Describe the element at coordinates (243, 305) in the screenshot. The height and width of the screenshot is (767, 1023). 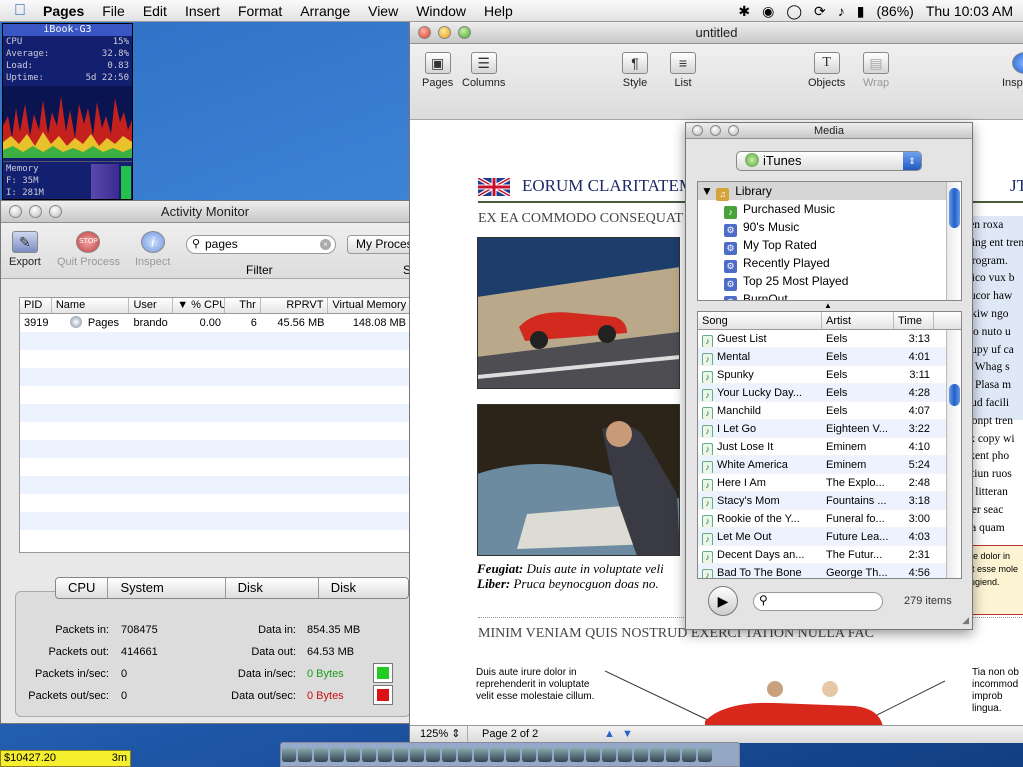
I see `col-threads: Thr` at that location.